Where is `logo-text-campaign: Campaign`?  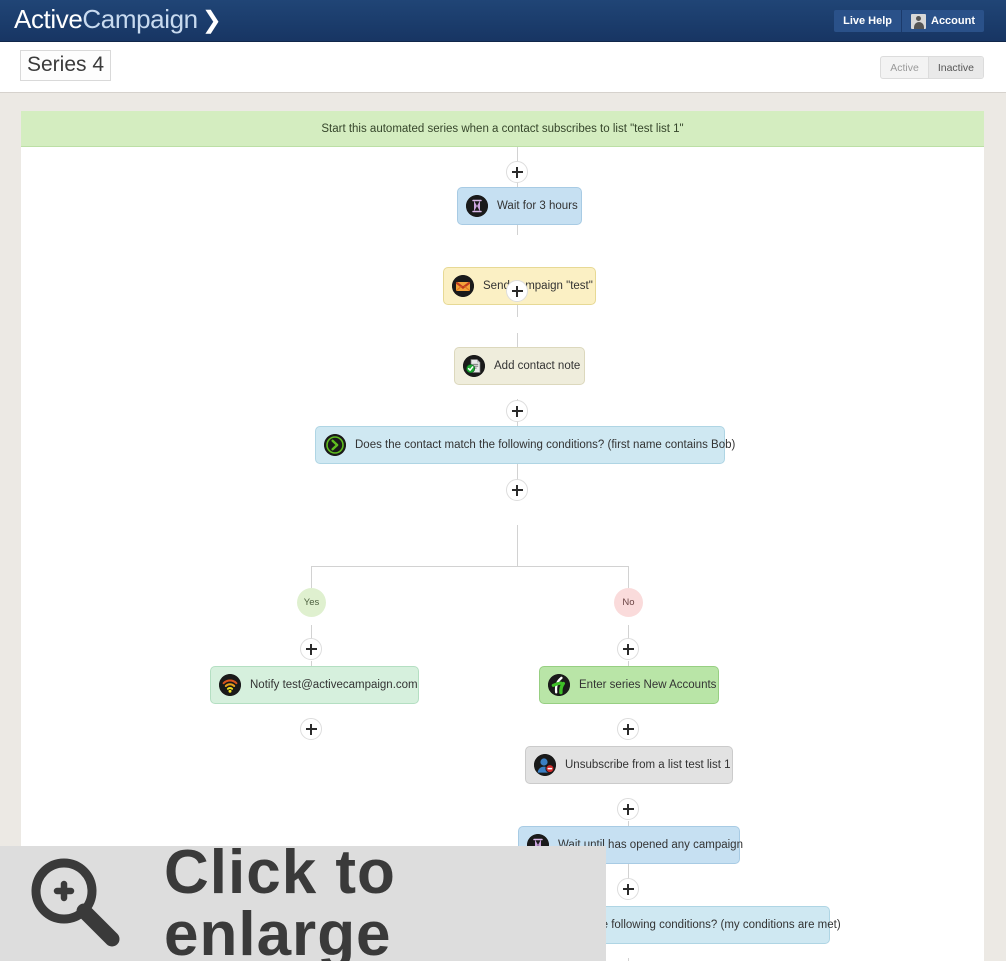 logo-text-campaign: Campaign is located at coordinates (139, 19).